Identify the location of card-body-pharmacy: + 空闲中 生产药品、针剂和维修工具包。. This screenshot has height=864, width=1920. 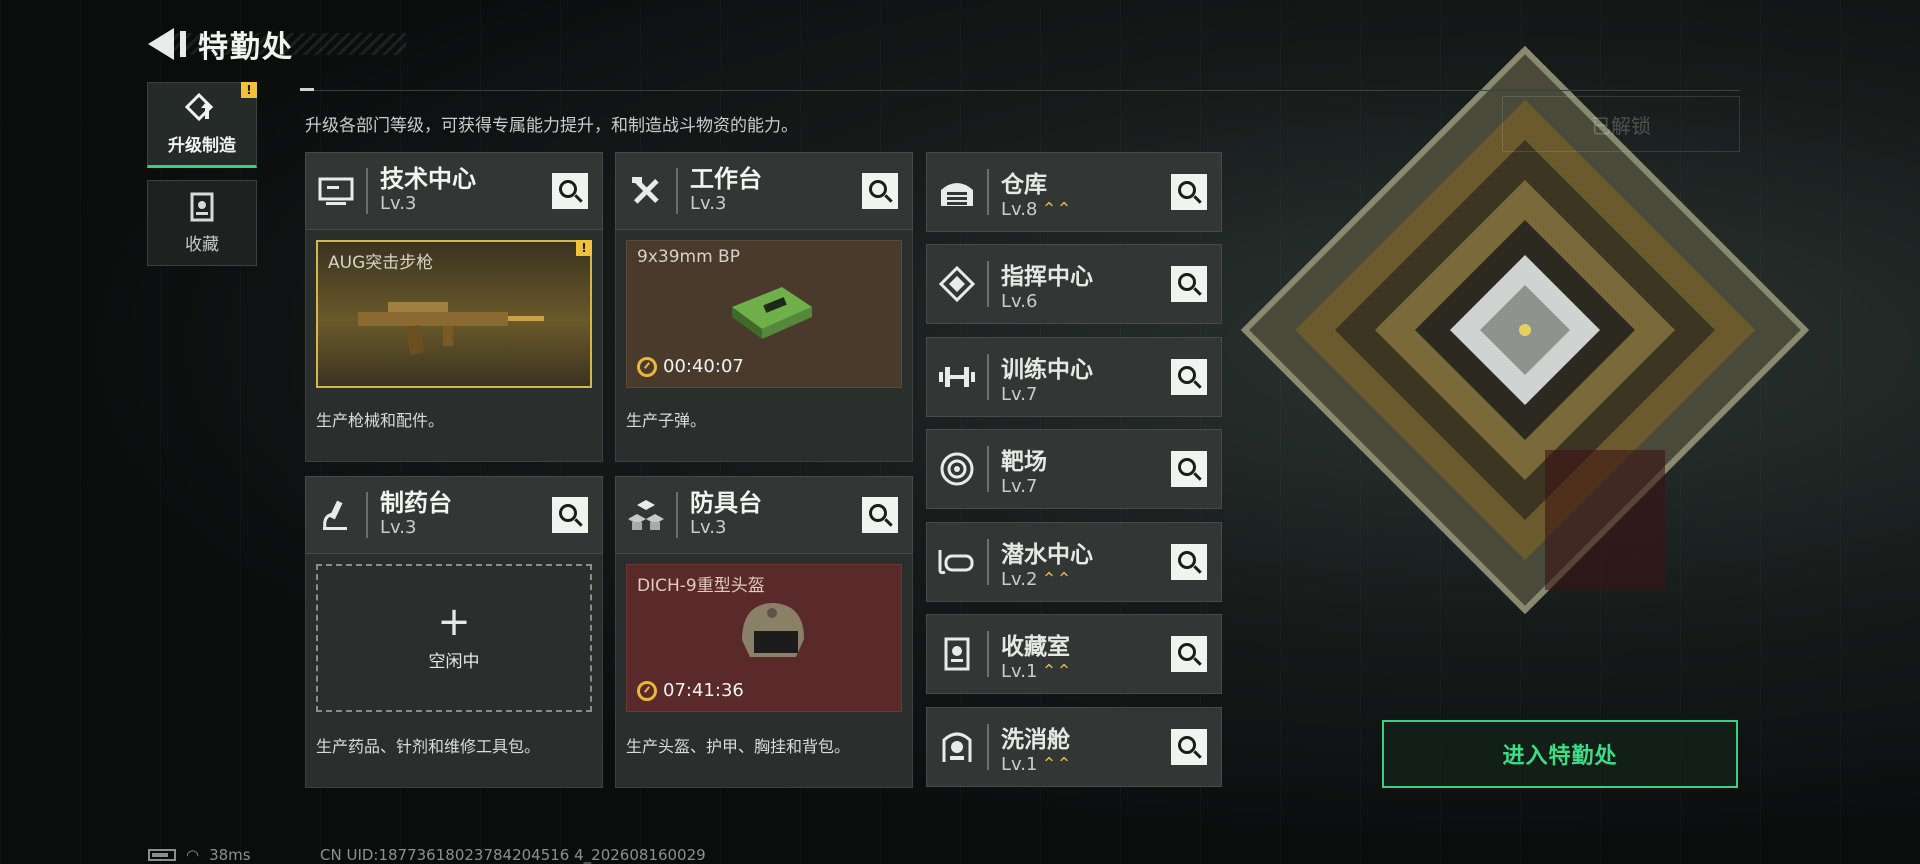
(454, 671).